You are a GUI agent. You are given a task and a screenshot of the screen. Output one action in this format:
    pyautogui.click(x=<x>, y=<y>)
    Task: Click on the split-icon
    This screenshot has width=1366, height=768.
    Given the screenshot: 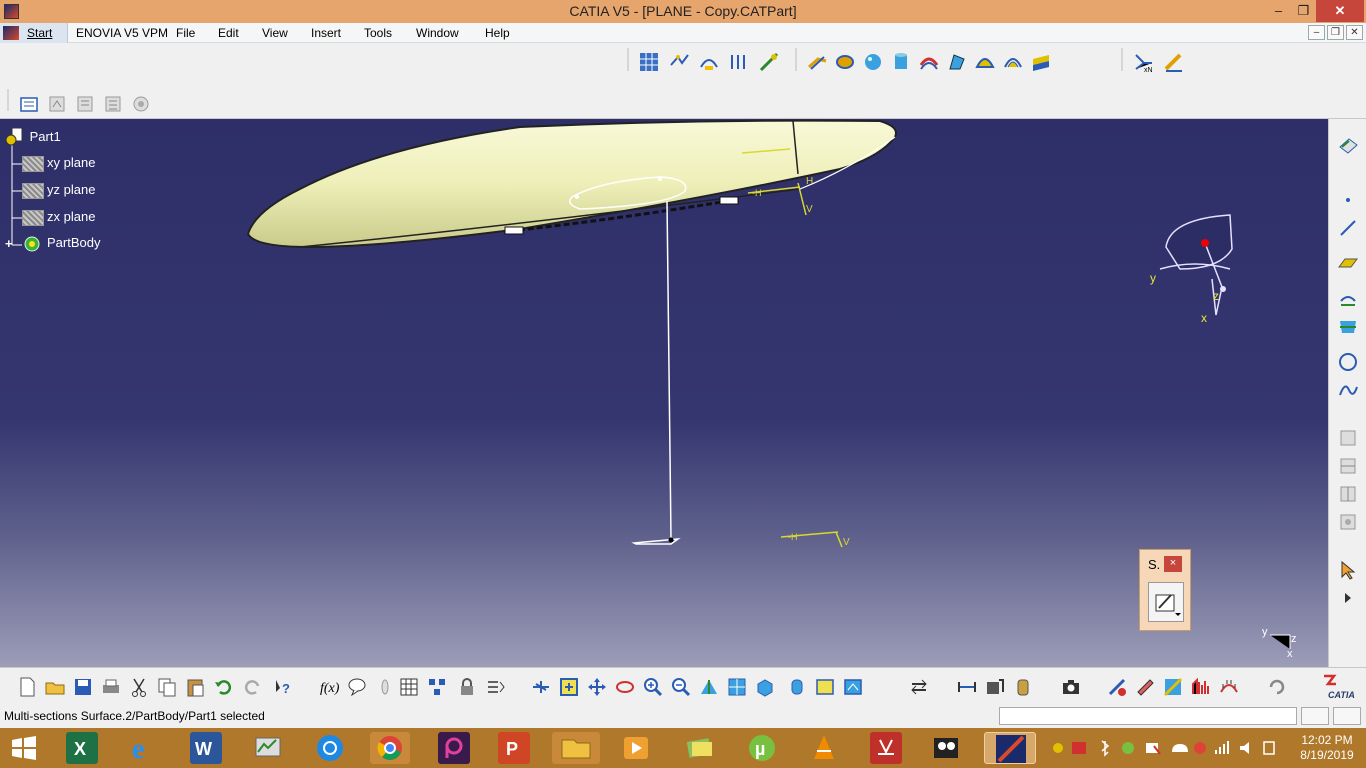 What is the action you would take?
    pyautogui.click(x=1348, y=466)
    